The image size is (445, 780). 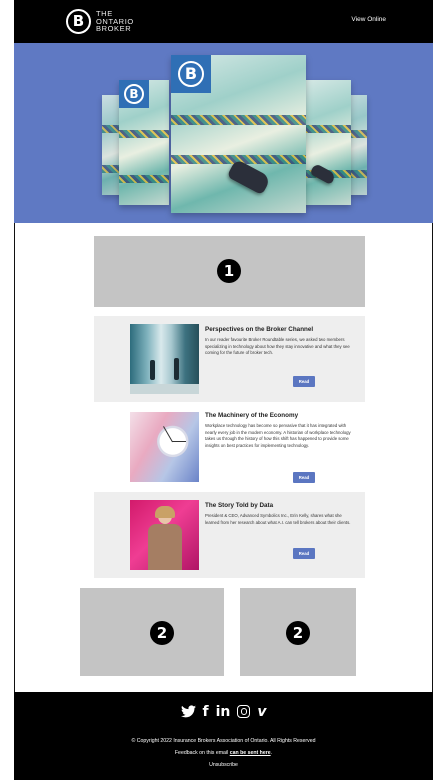 I want to click on article-title: Perspectives on the Broker Channel, so click(x=259, y=329).